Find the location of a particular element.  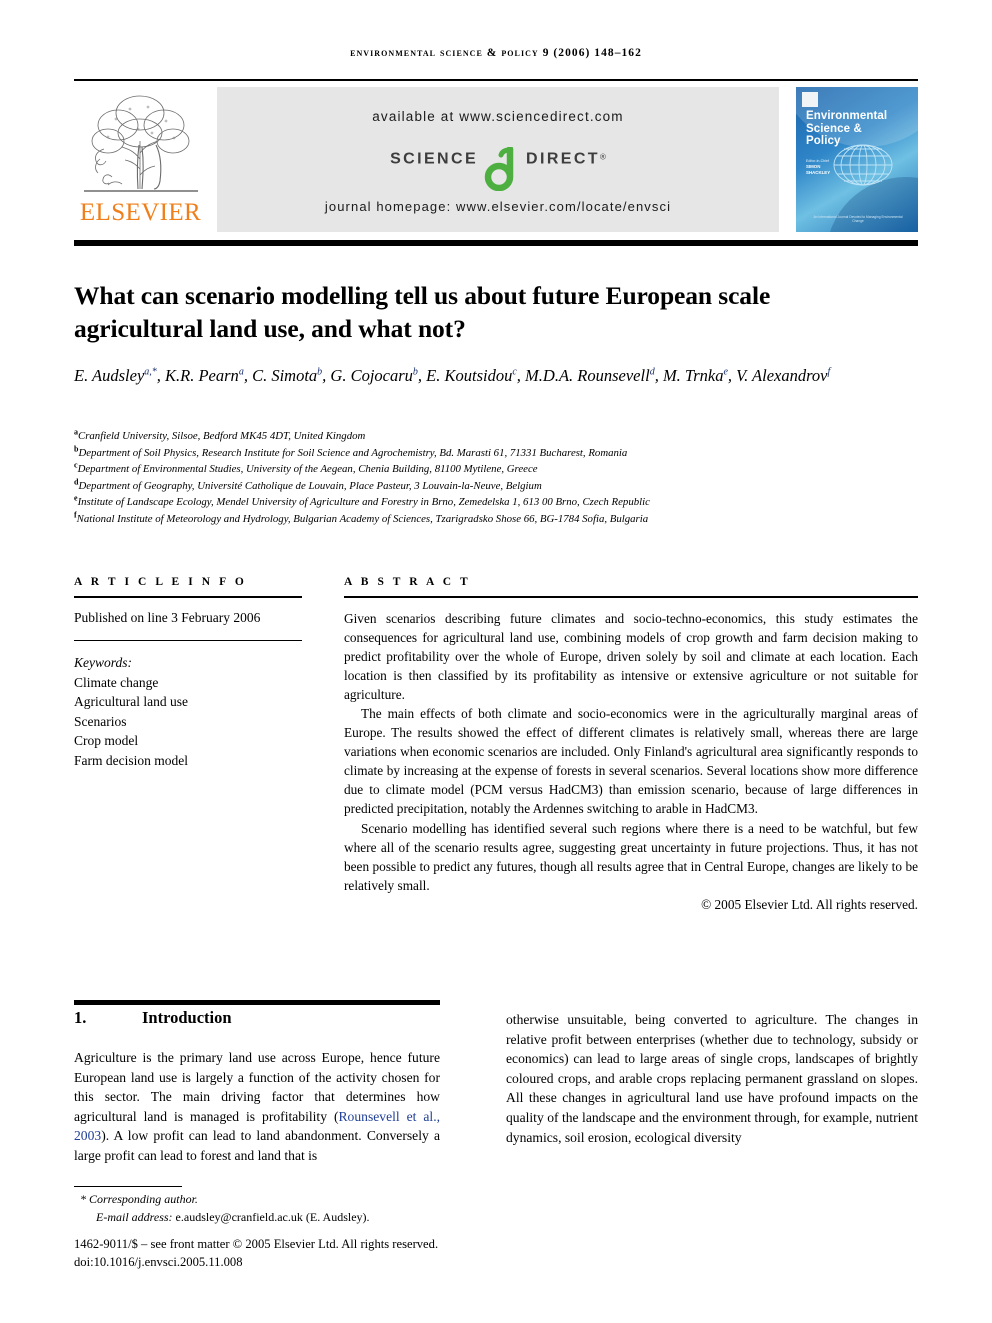

author-name: M. Trnka is located at coordinates (693, 375).